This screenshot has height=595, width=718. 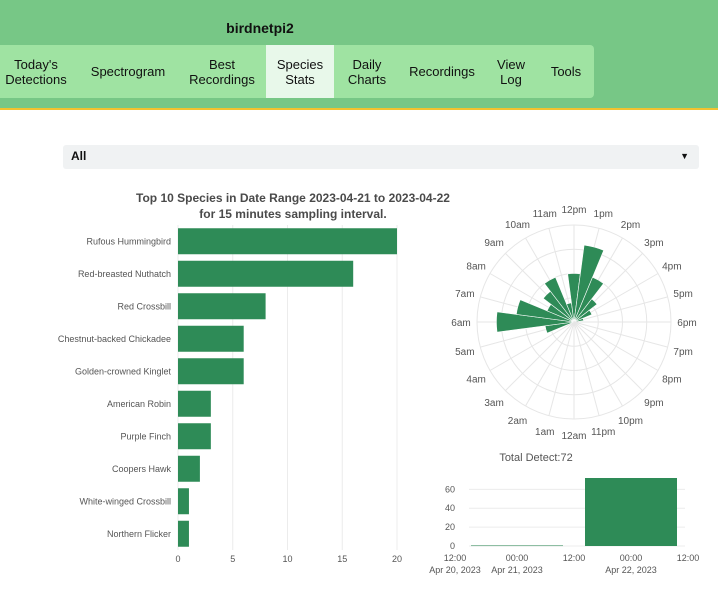 I want to click on hour-label: 8pm, so click(x=671, y=380).